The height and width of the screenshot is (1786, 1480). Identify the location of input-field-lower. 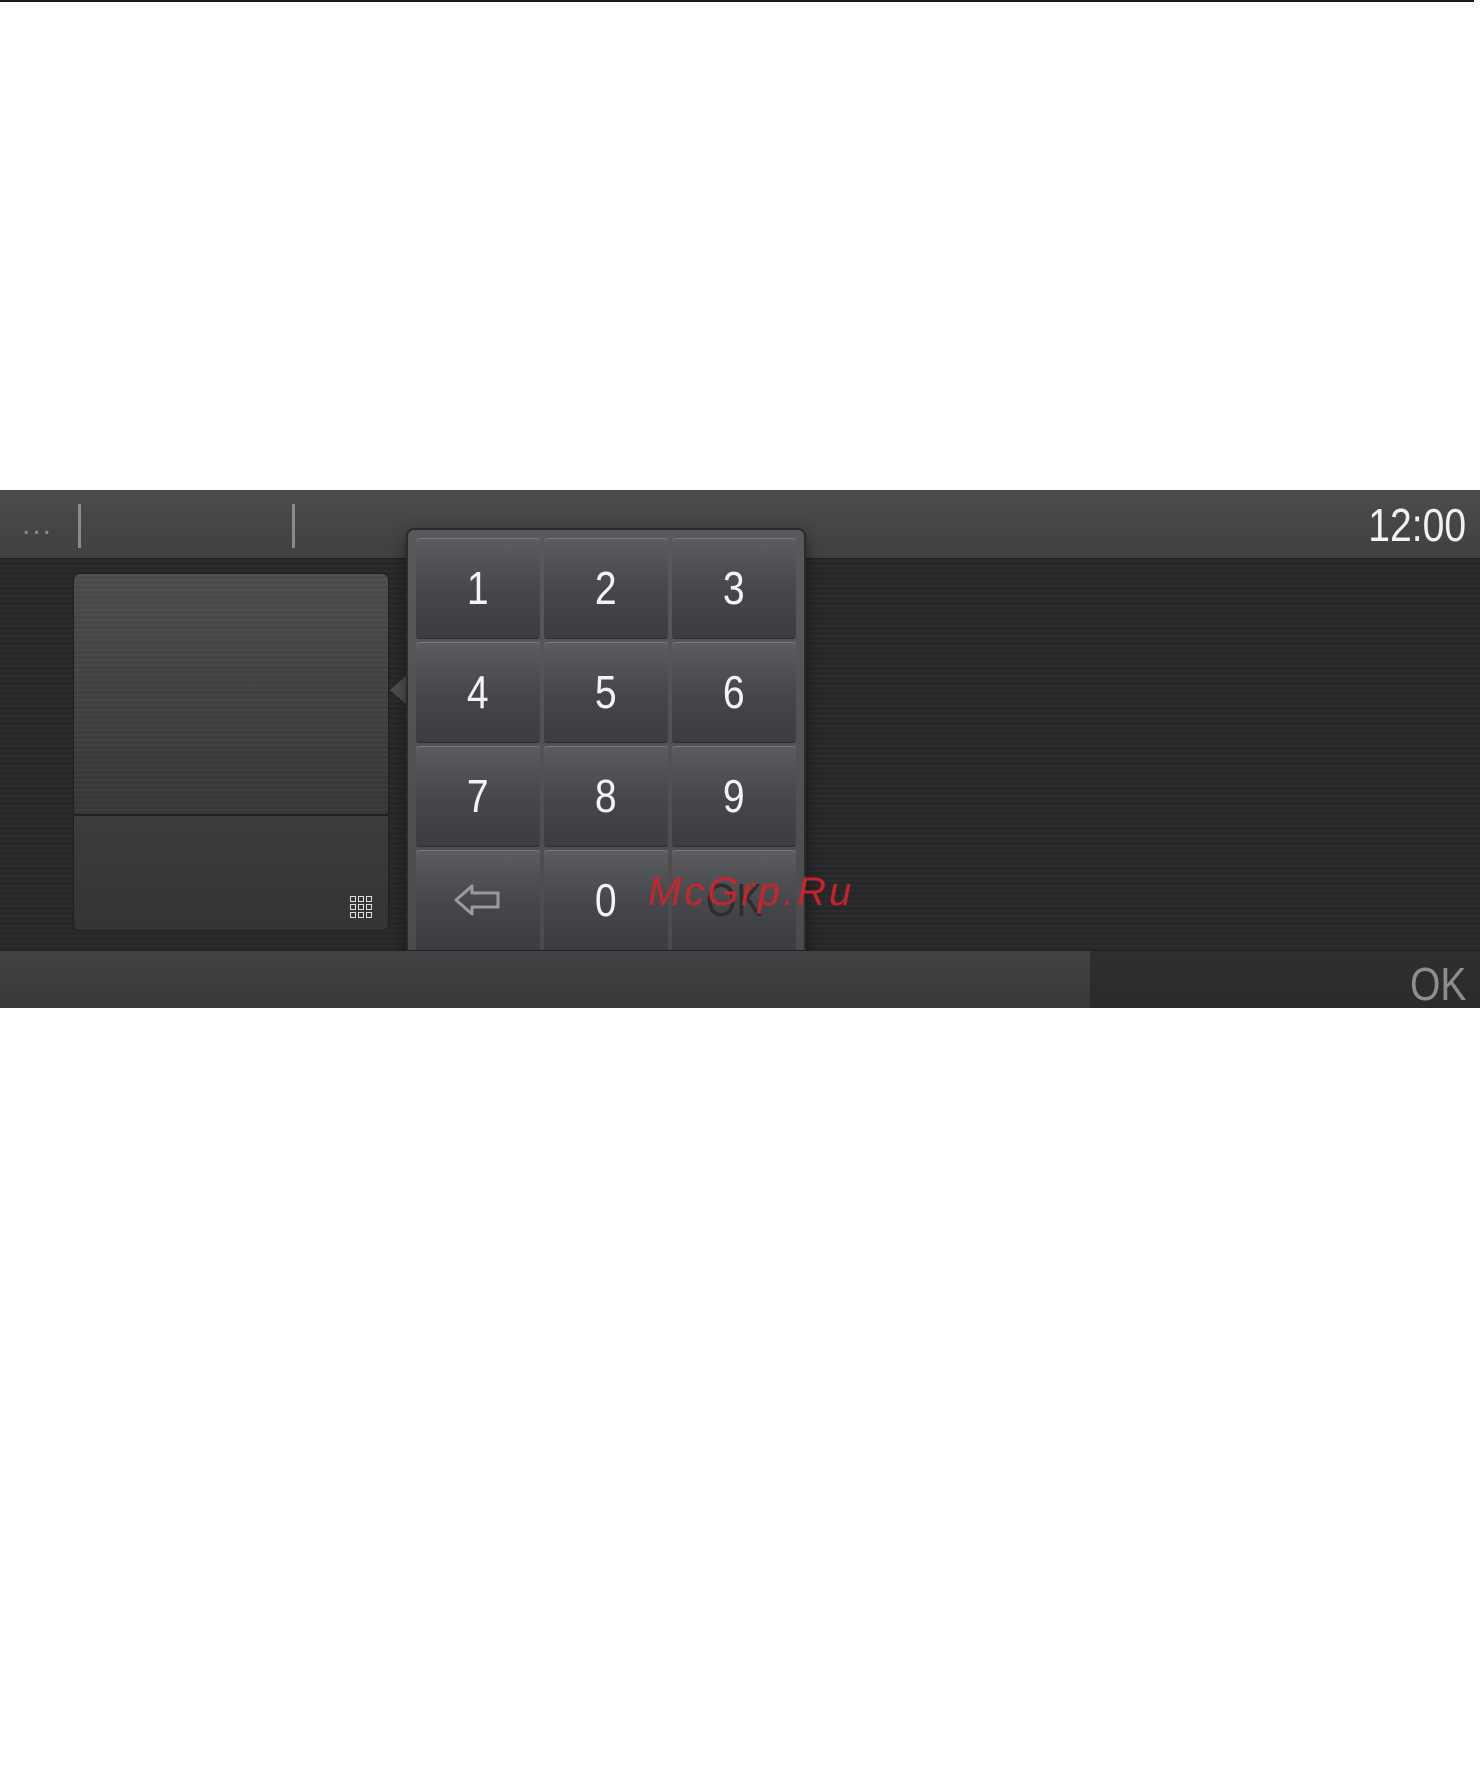
(231, 872).